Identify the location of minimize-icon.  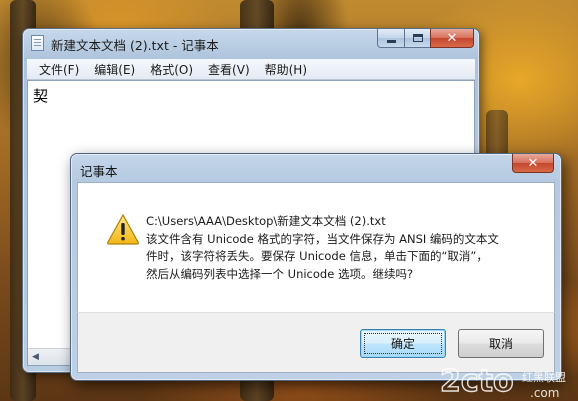
(391, 41).